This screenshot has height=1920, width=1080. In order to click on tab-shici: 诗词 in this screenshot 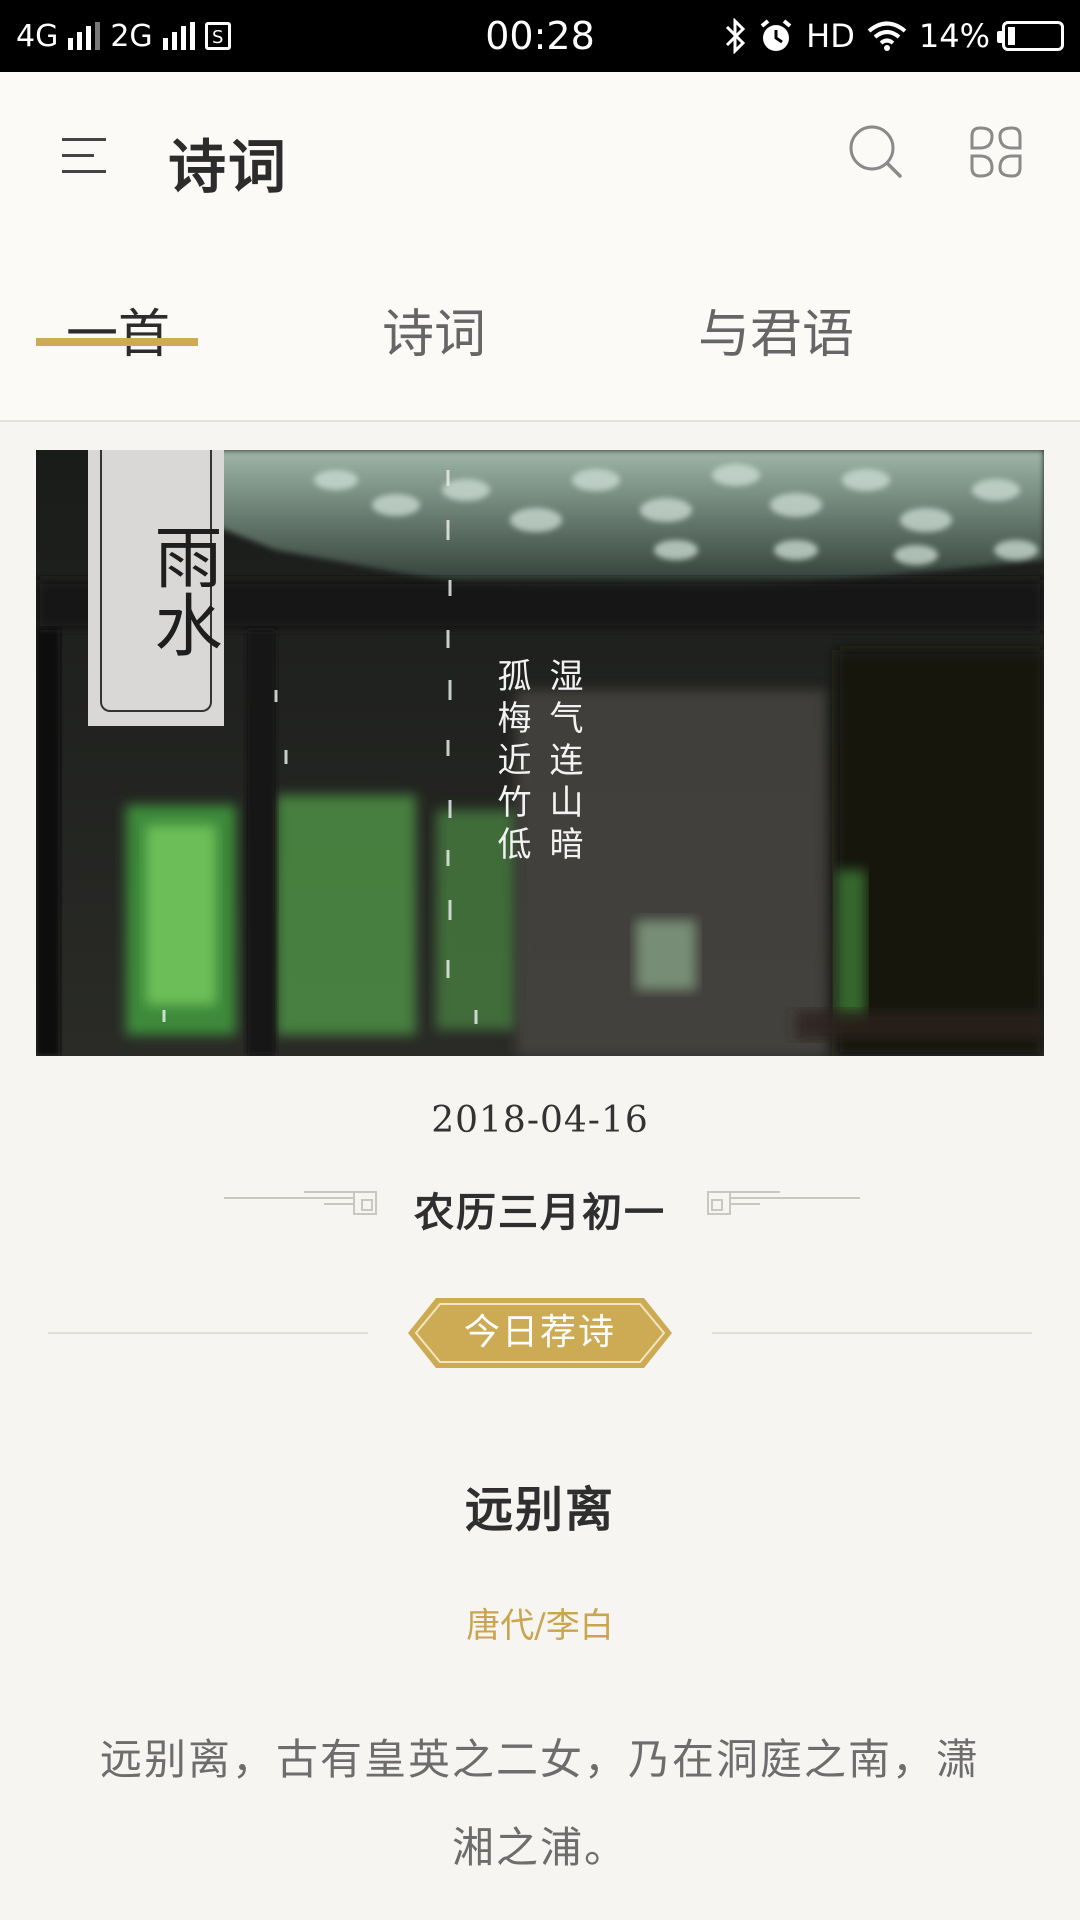, I will do `click(434, 355)`.